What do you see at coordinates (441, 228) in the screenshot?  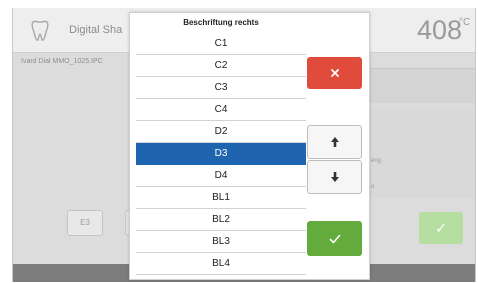 I see `background-confirm-button: ✓` at bounding box center [441, 228].